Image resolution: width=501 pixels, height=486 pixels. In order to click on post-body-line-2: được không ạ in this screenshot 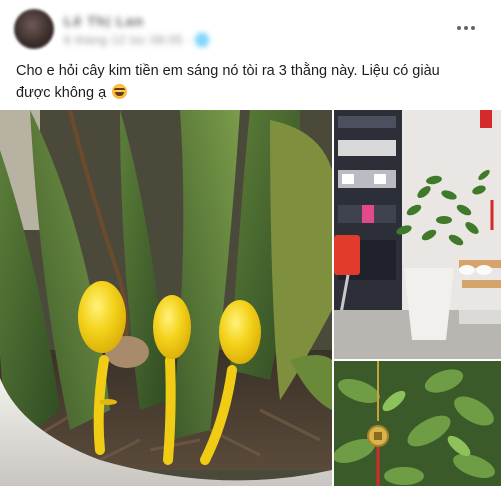, I will do `click(61, 93)`.